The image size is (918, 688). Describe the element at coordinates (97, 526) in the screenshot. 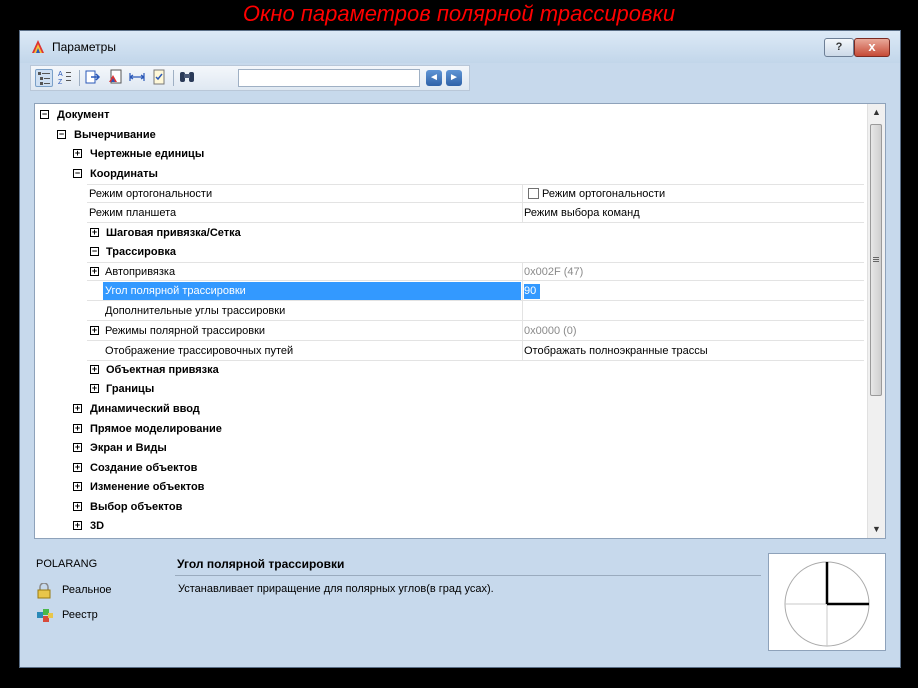

I see `tree-node-3d: 3D` at that location.